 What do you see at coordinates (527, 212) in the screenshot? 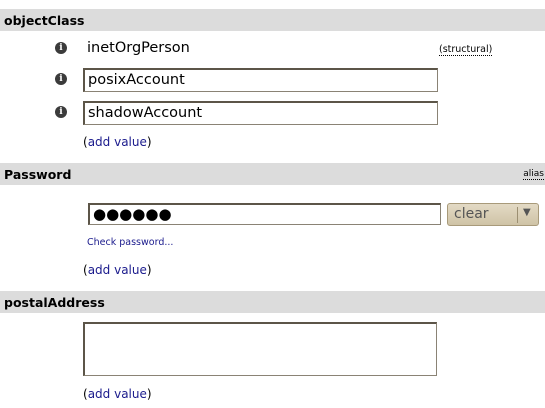
I see `chevron-down-icon: ▼` at bounding box center [527, 212].